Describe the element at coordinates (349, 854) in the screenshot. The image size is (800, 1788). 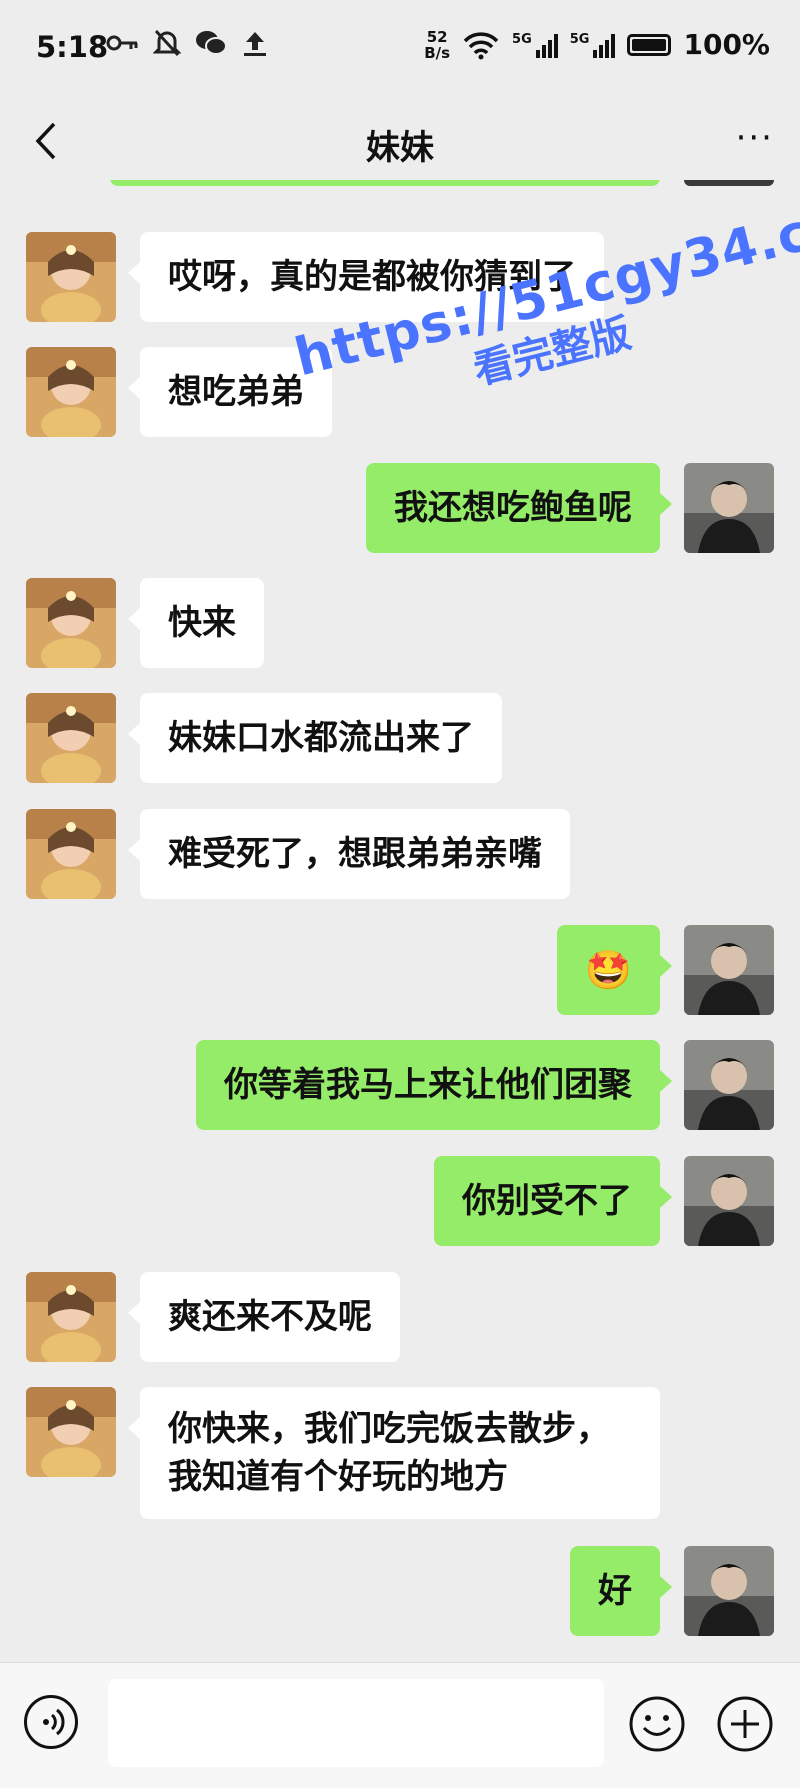
I see `message-bubble-received: 难受死了，想跟弟弟亲嘴` at that location.